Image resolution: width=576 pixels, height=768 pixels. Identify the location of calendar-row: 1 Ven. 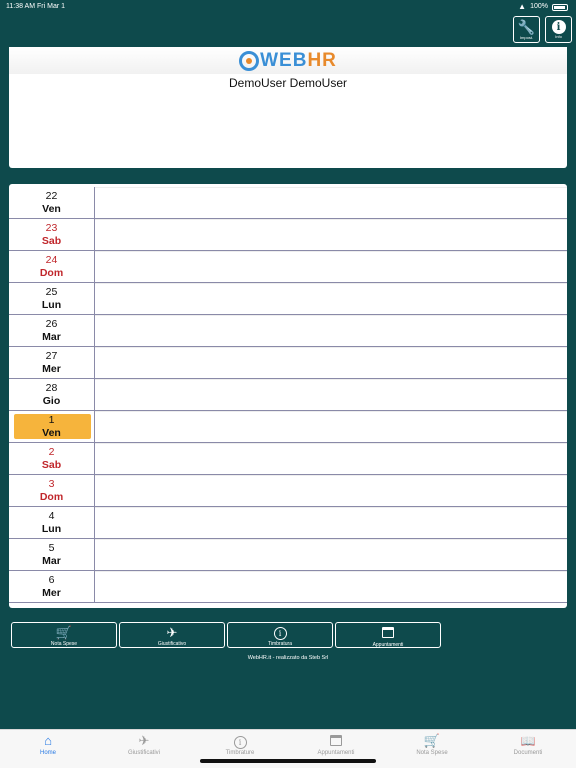
(288, 427).